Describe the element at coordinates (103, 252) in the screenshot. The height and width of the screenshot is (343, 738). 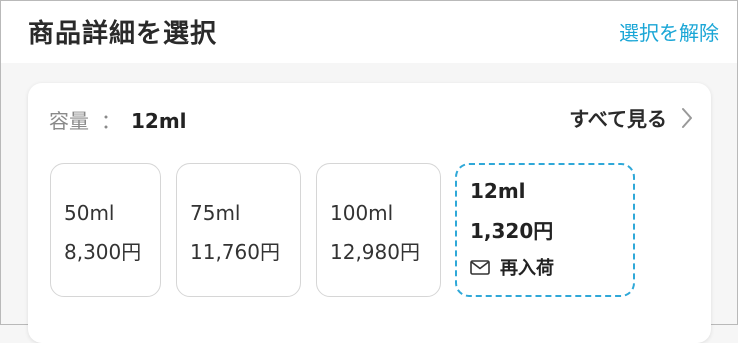
I see `option-price: 8,300円` at that location.